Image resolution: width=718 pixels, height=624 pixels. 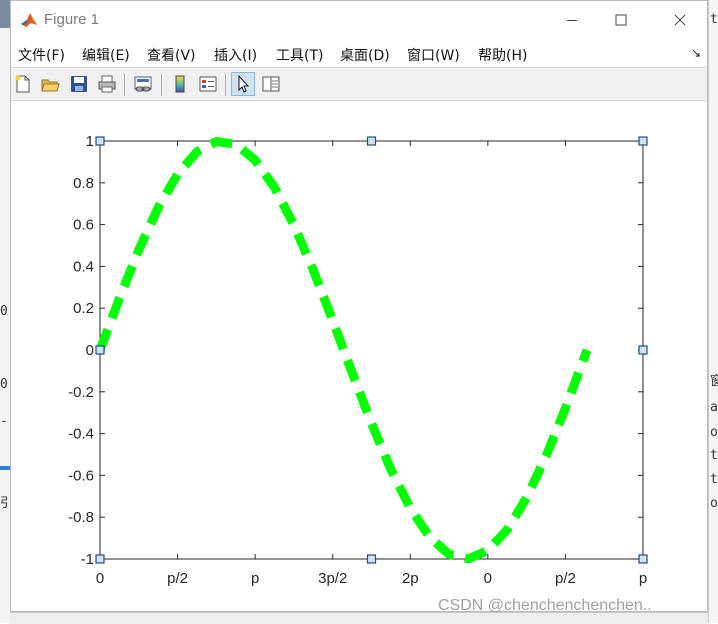 I want to click on y-tick-label: 1, so click(x=90, y=141).